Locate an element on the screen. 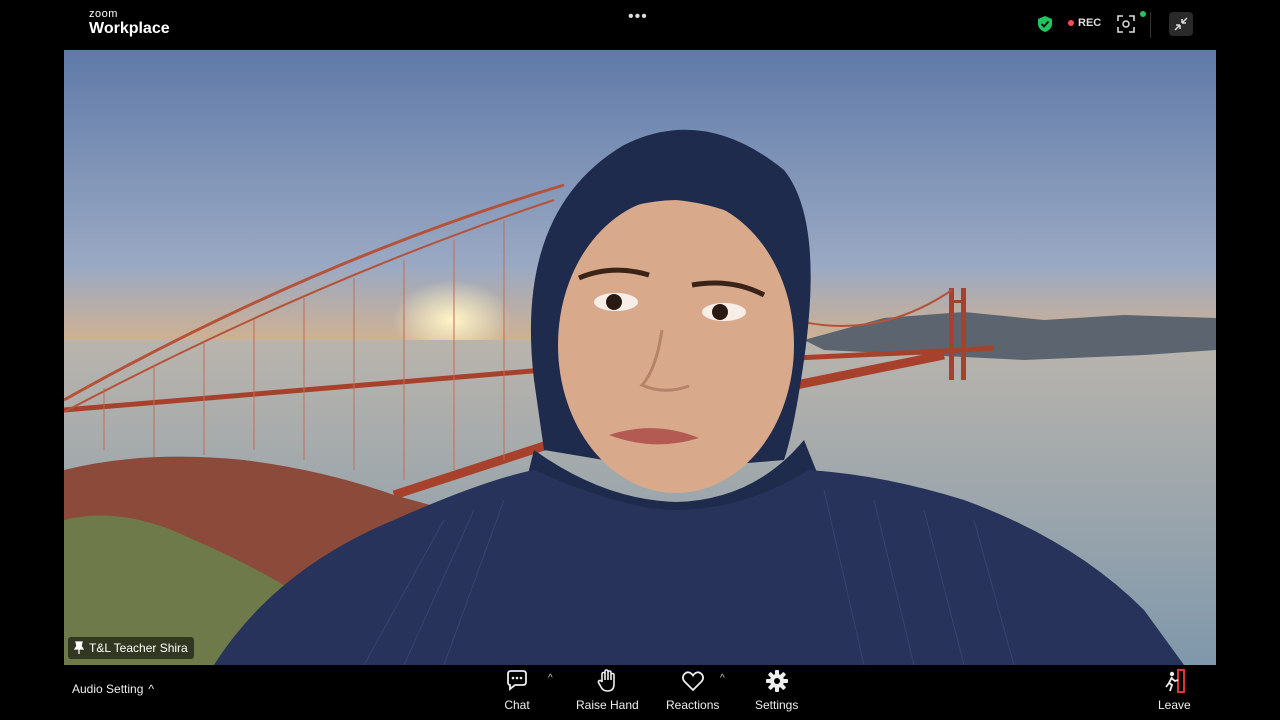 This screenshot has width=1280, height=720. chat-options-caret: ^ is located at coordinates (550, 678).